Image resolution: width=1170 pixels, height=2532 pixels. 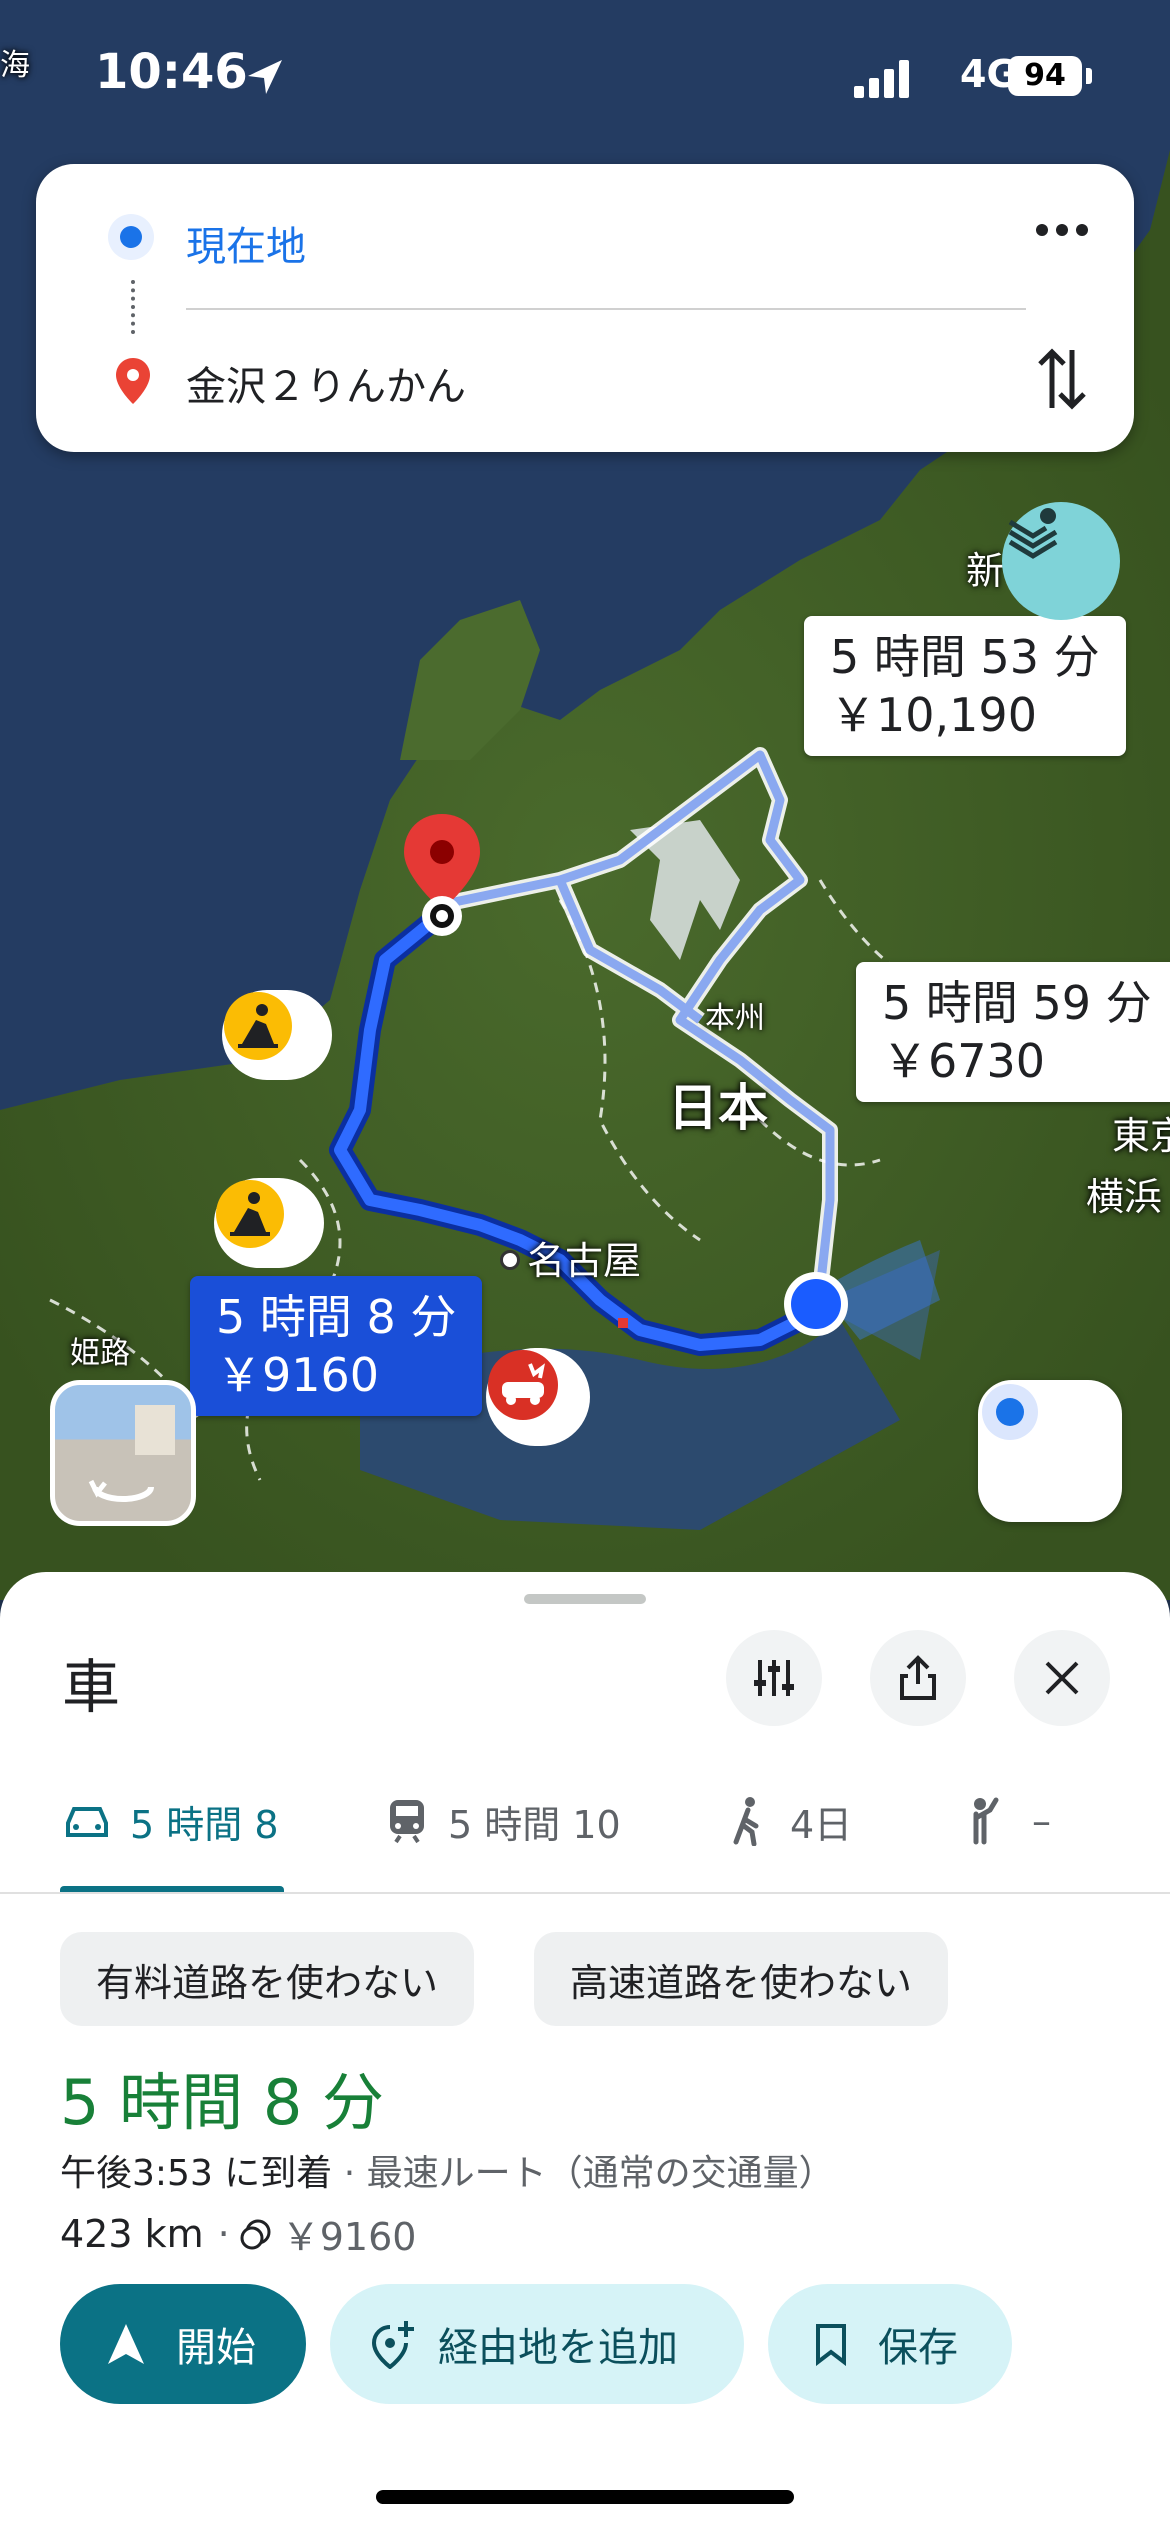 I want to click on my-location-icon, so click(x=1010, y=1412).